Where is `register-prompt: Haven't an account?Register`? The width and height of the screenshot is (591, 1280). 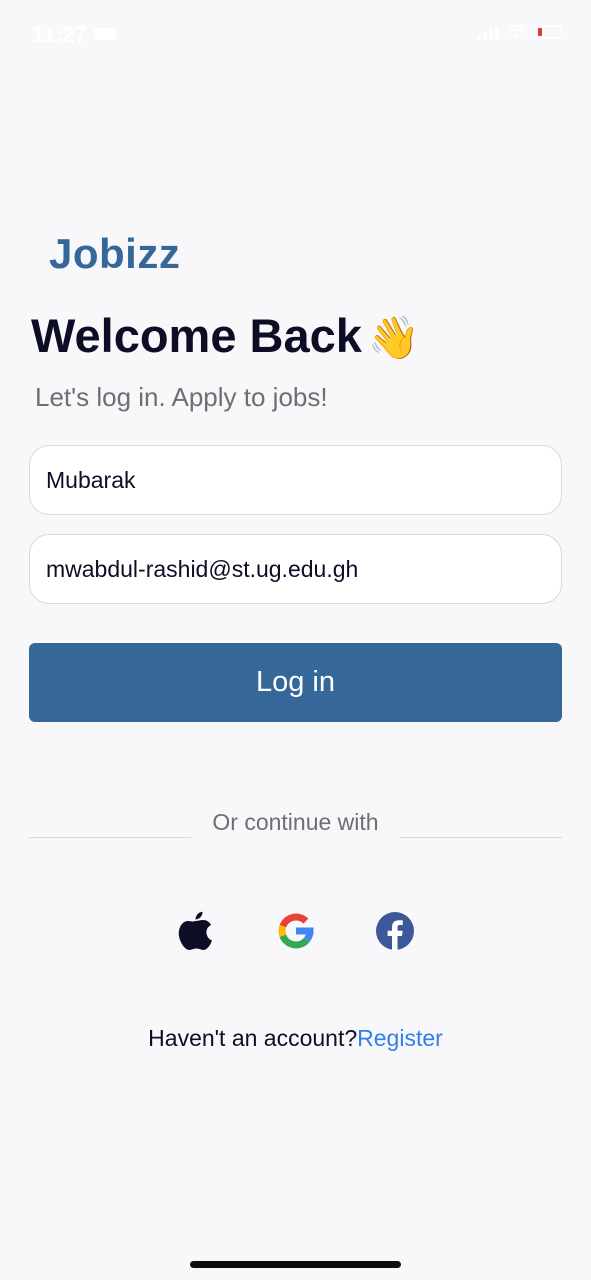
register-prompt: Haven't an account?Register is located at coordinates (295, 1038).